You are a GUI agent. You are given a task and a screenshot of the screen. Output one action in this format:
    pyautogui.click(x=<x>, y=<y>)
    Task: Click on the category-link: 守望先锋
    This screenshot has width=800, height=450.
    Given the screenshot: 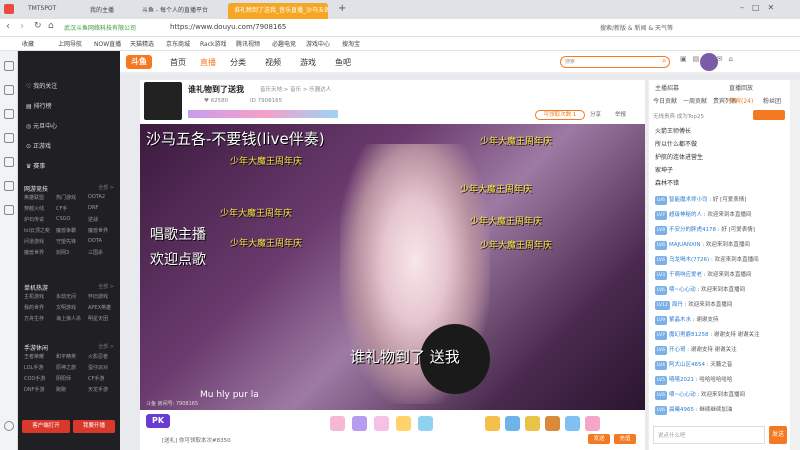 What is the action you would take?
    pyautogui.click(x=66, y=241)
    